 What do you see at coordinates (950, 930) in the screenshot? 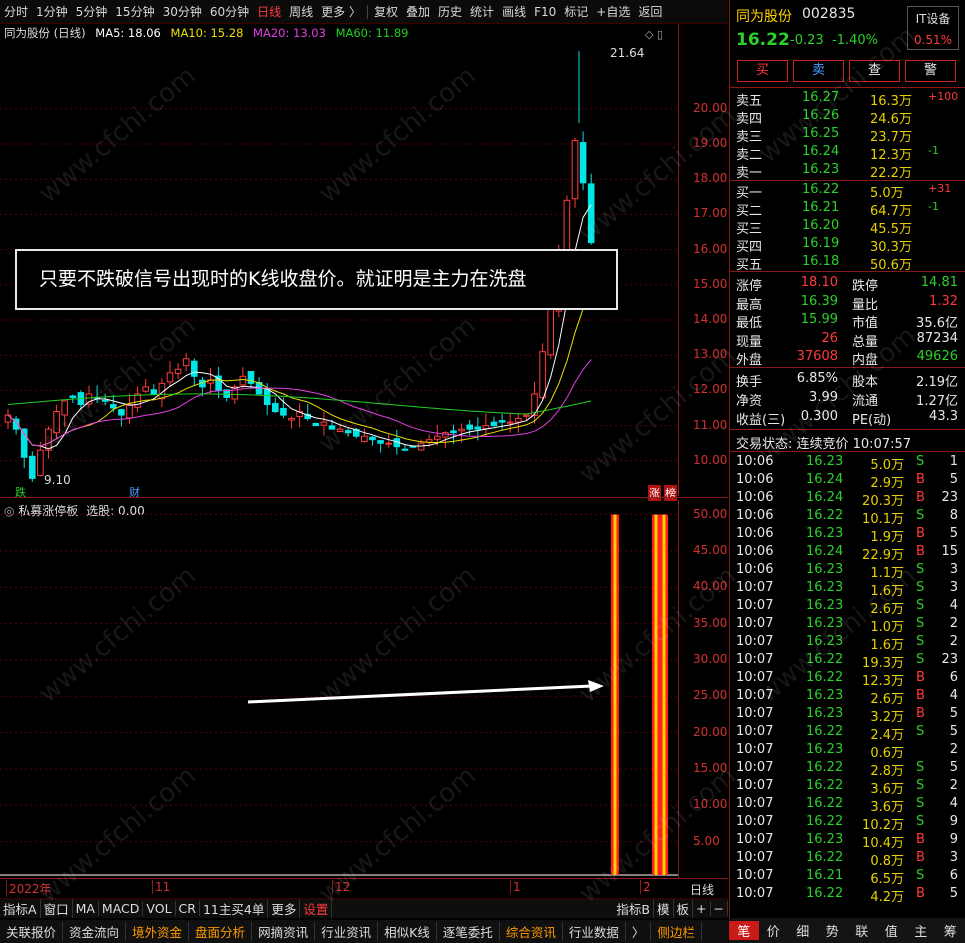
I see `side-tab-7: 筹` at bounding box center [950, 930].